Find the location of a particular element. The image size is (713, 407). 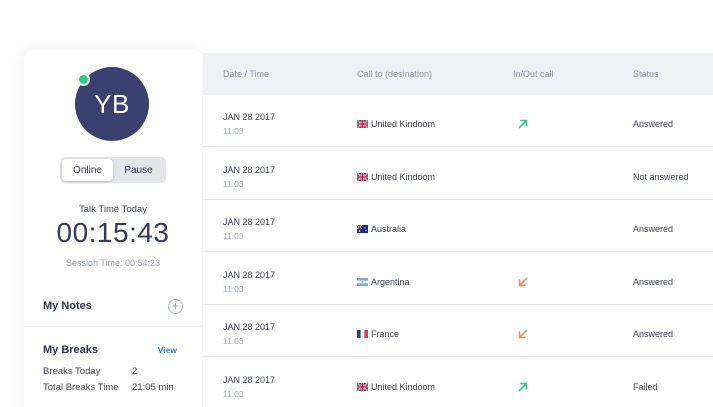

header-destination: Call to (desination) is located at coordinates (394, 74).